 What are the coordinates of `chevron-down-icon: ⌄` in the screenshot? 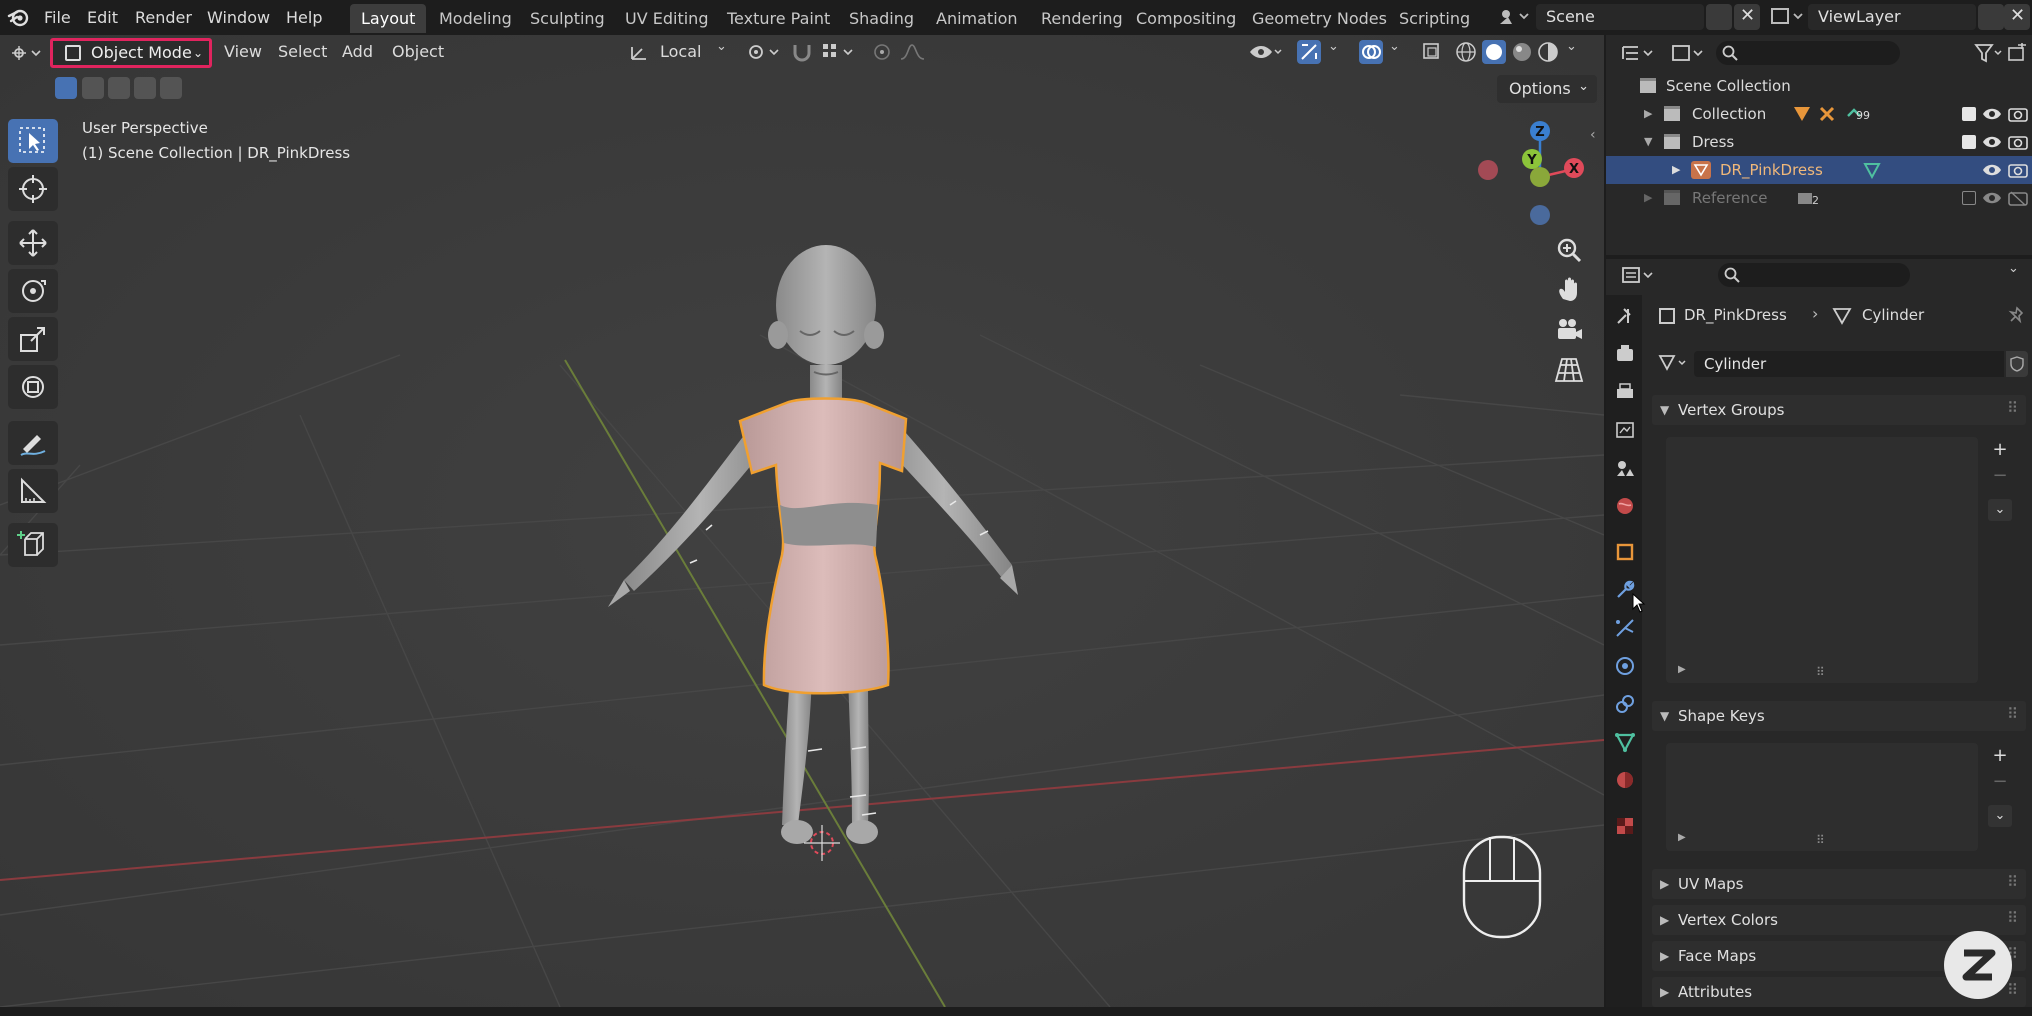 It's located at (2013, 268).